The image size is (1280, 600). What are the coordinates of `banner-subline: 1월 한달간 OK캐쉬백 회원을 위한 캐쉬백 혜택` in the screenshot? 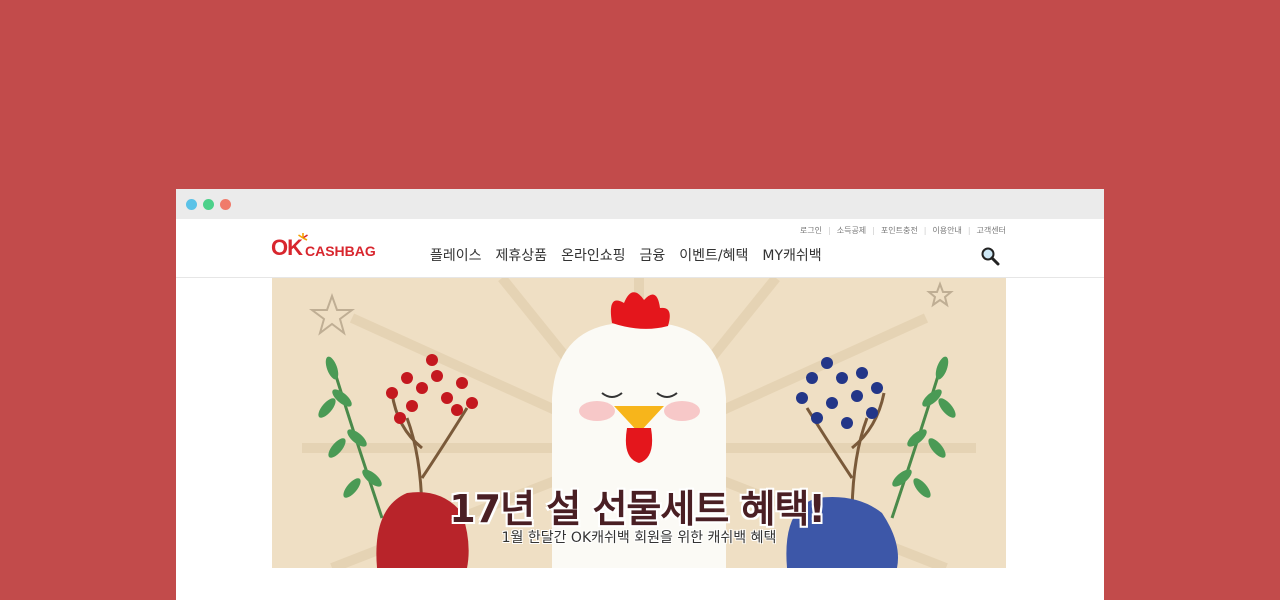 It's located at (639, 538).